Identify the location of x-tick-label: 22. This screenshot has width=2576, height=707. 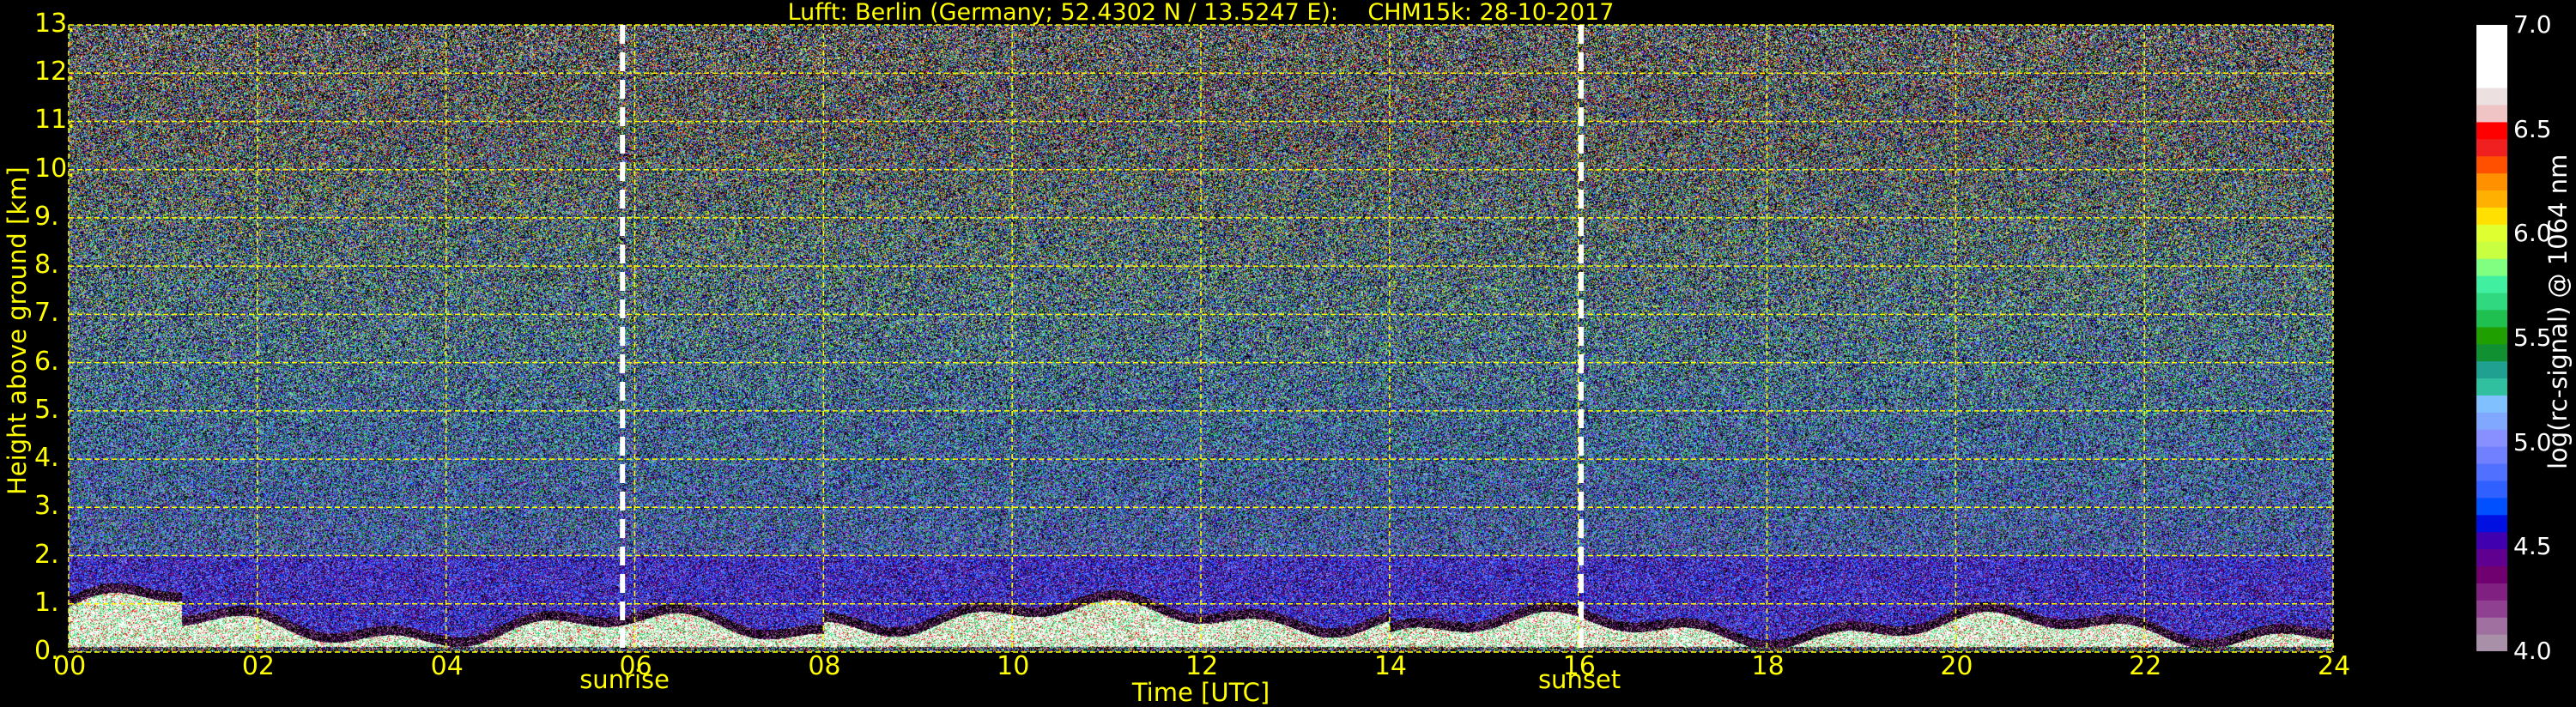
(2145, 666).